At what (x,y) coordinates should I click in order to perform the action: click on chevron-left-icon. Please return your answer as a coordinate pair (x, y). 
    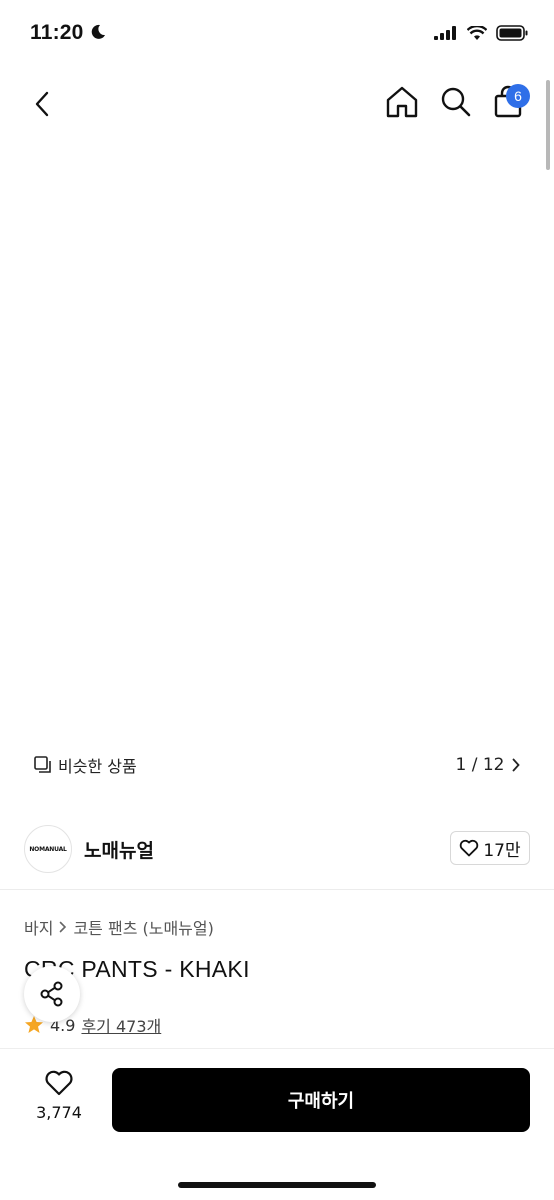
    Looking at the image, I should click on (42, 104).